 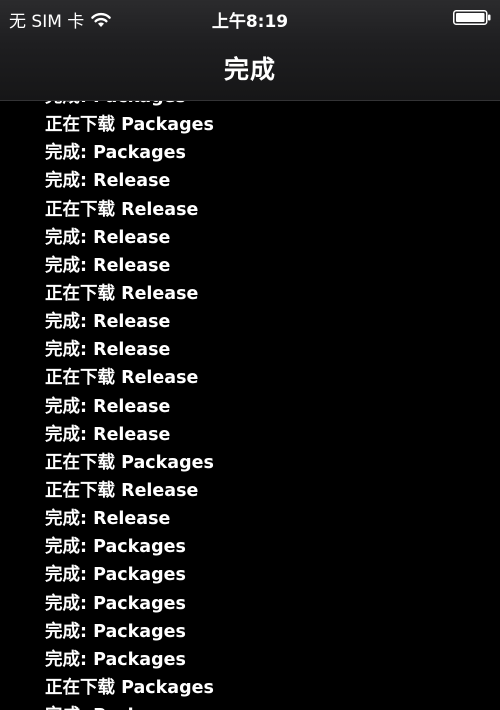 I want to click on page-title: 完成, so click(x=249, y=69).